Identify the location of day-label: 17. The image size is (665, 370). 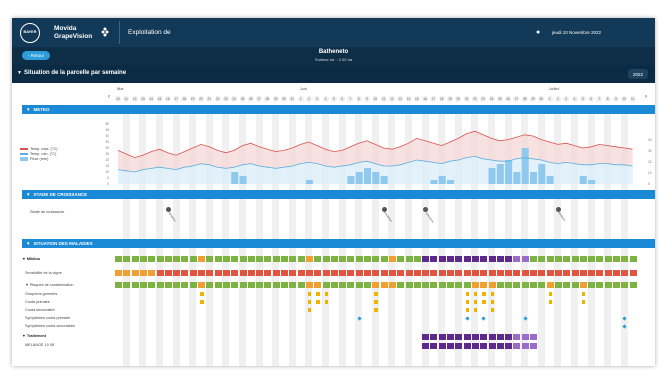
(176, 99).